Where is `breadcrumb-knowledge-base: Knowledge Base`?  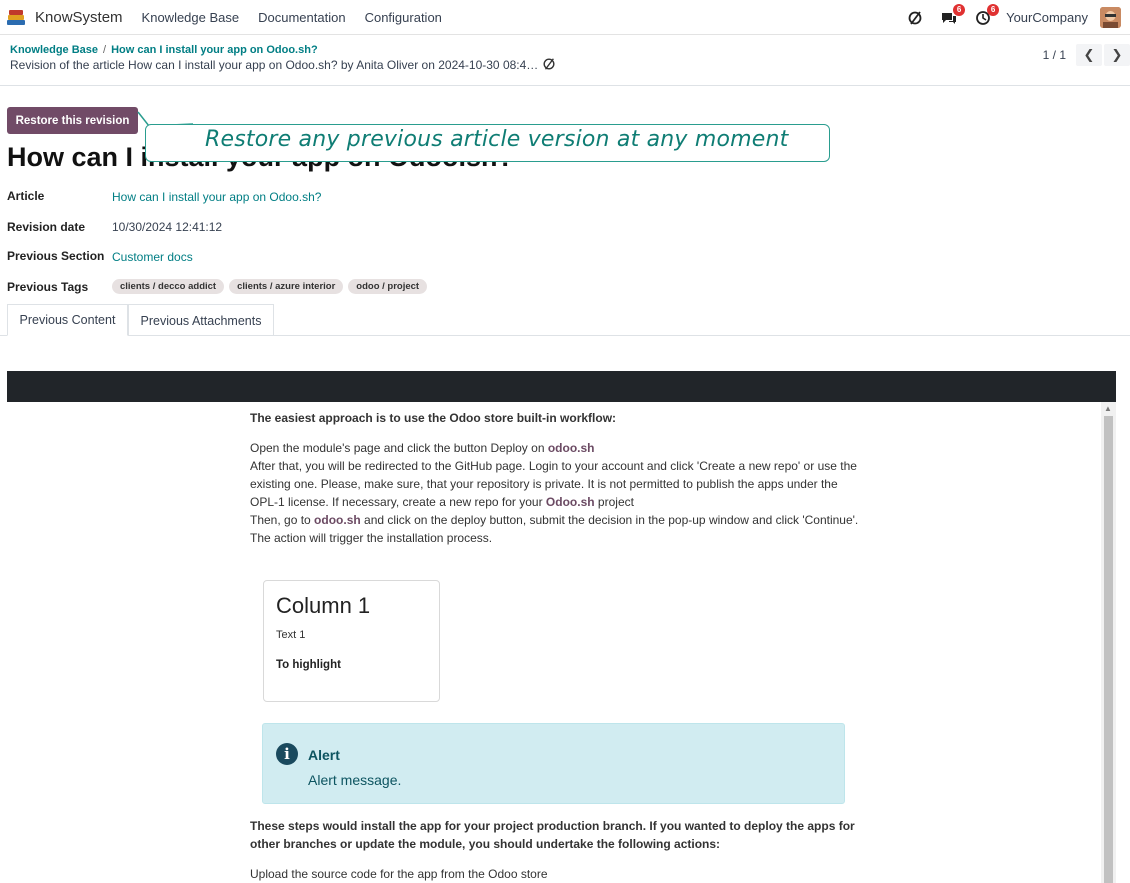 breadcrumb-knowledge-base: Knowledge Base is located at coordinates (54, 50).